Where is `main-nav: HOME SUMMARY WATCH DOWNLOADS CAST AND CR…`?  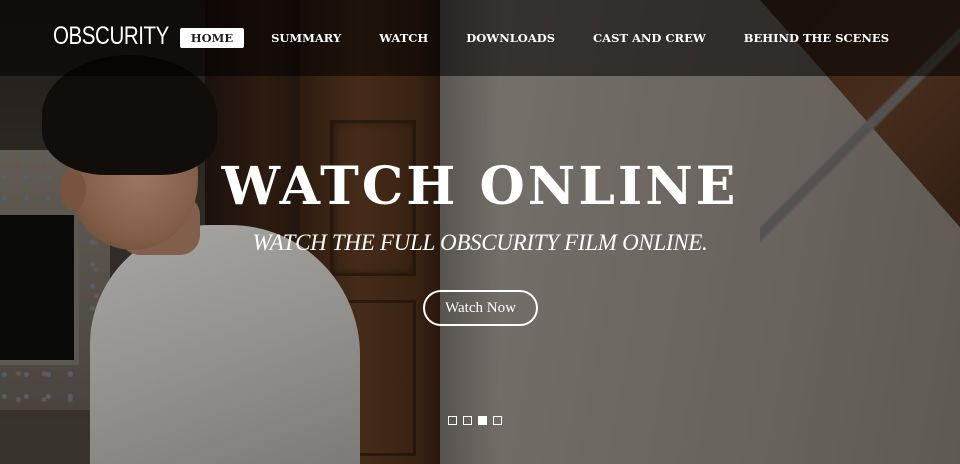 main-nav: HOME SUMMARY WATCH DOWNLOADS CAST AND CR… is located at coordinates (535, 38).